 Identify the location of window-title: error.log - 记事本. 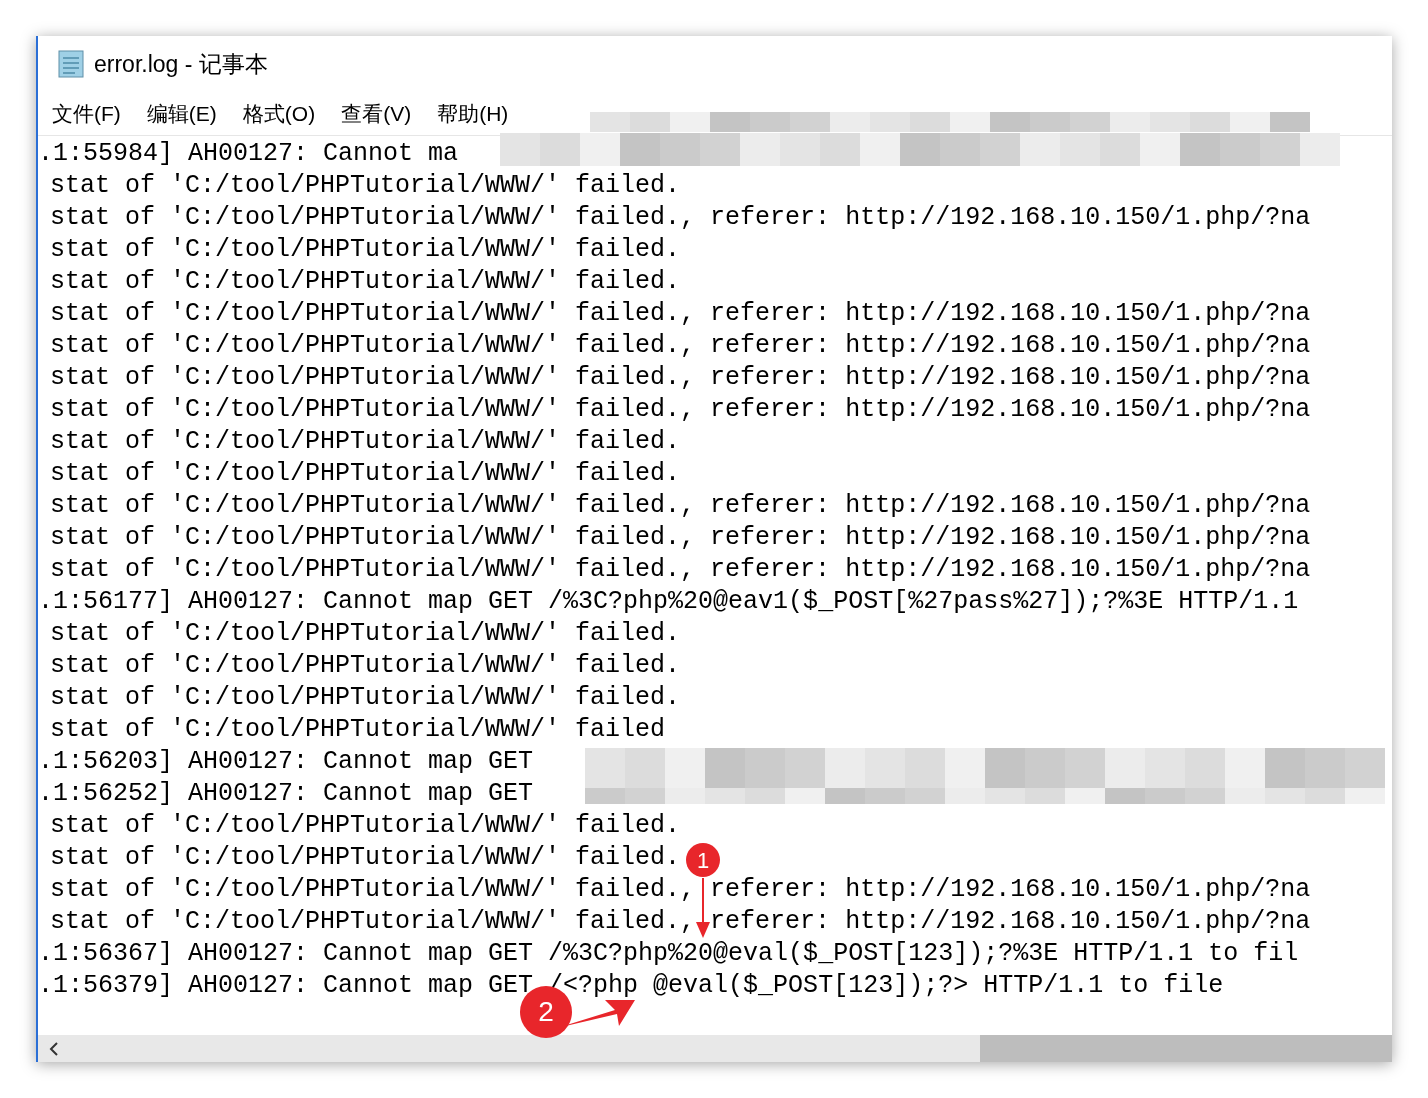
(181, 64).